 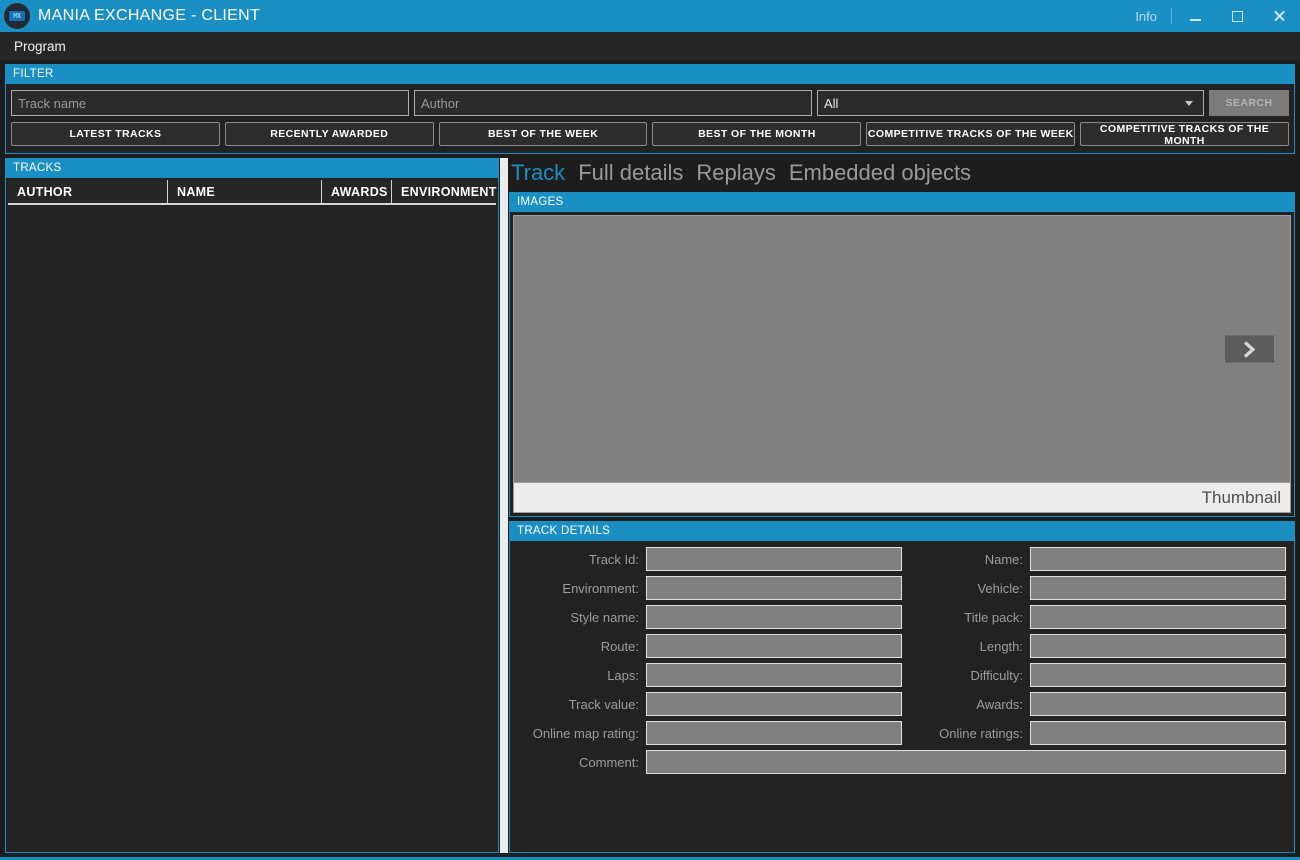 What do you see at coordinates (1158, 675) in the screenshot?
I see `value-difficulty` at bounding box center [1158, 675].